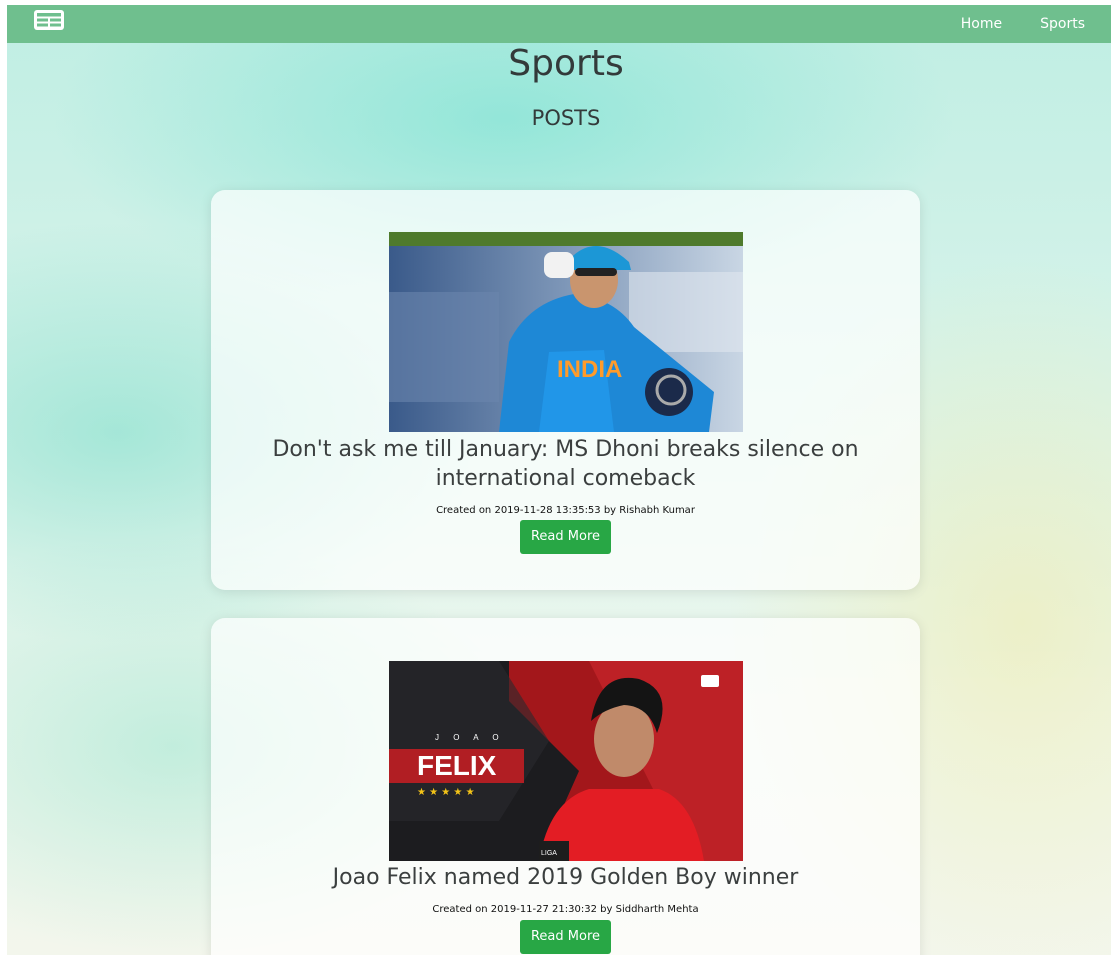  Describe the element at coordinates (549, 853) in the screenshot. I see `image-text-badge: LIGA` at that location.